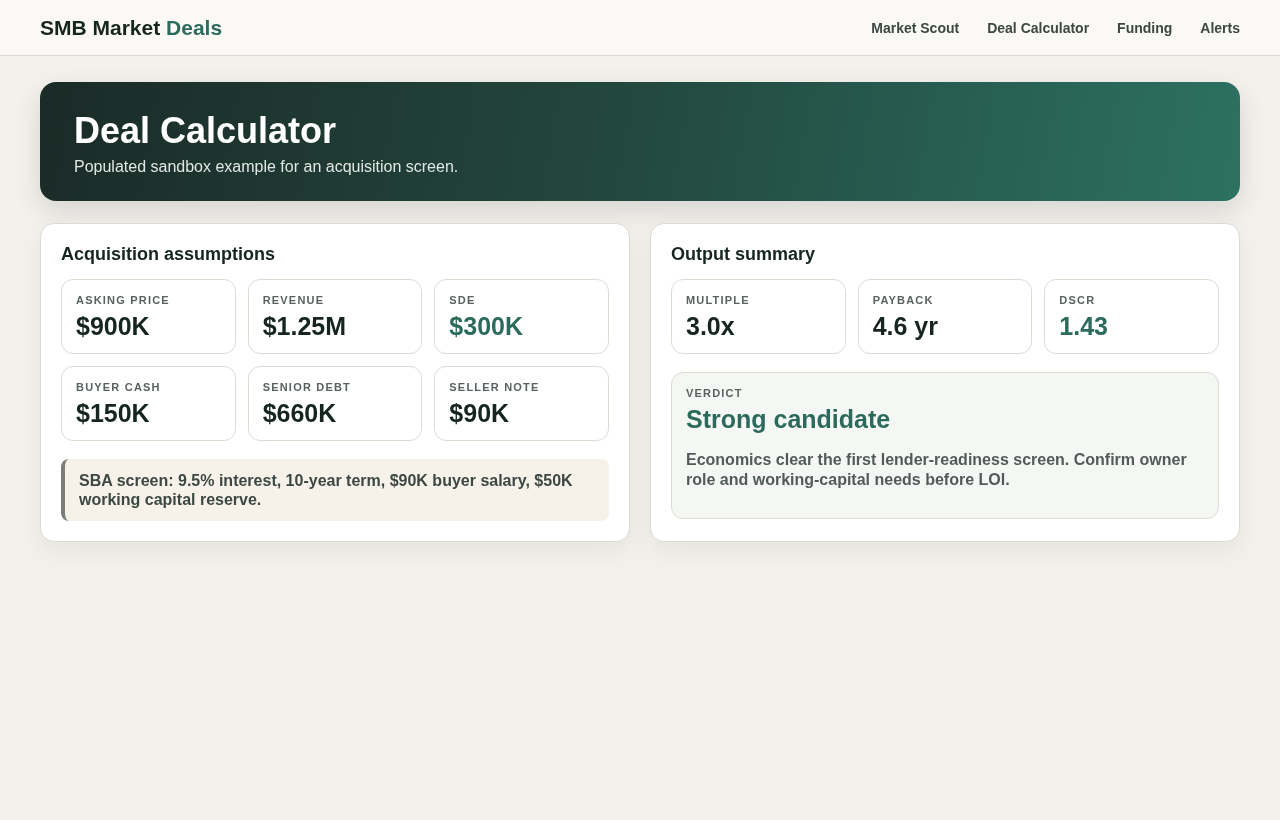 The image size is (1280, 820). I want to click on metric-value: $300K, so click(486, 326).